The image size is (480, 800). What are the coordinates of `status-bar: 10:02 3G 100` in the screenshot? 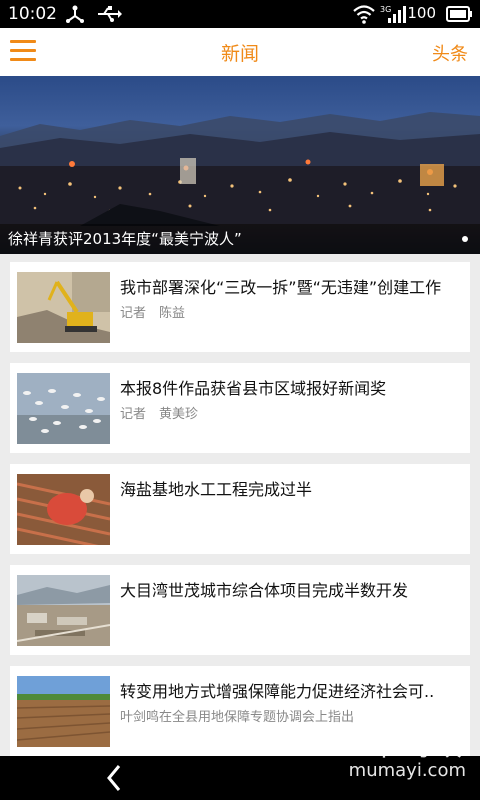 It's located at (240, 14).